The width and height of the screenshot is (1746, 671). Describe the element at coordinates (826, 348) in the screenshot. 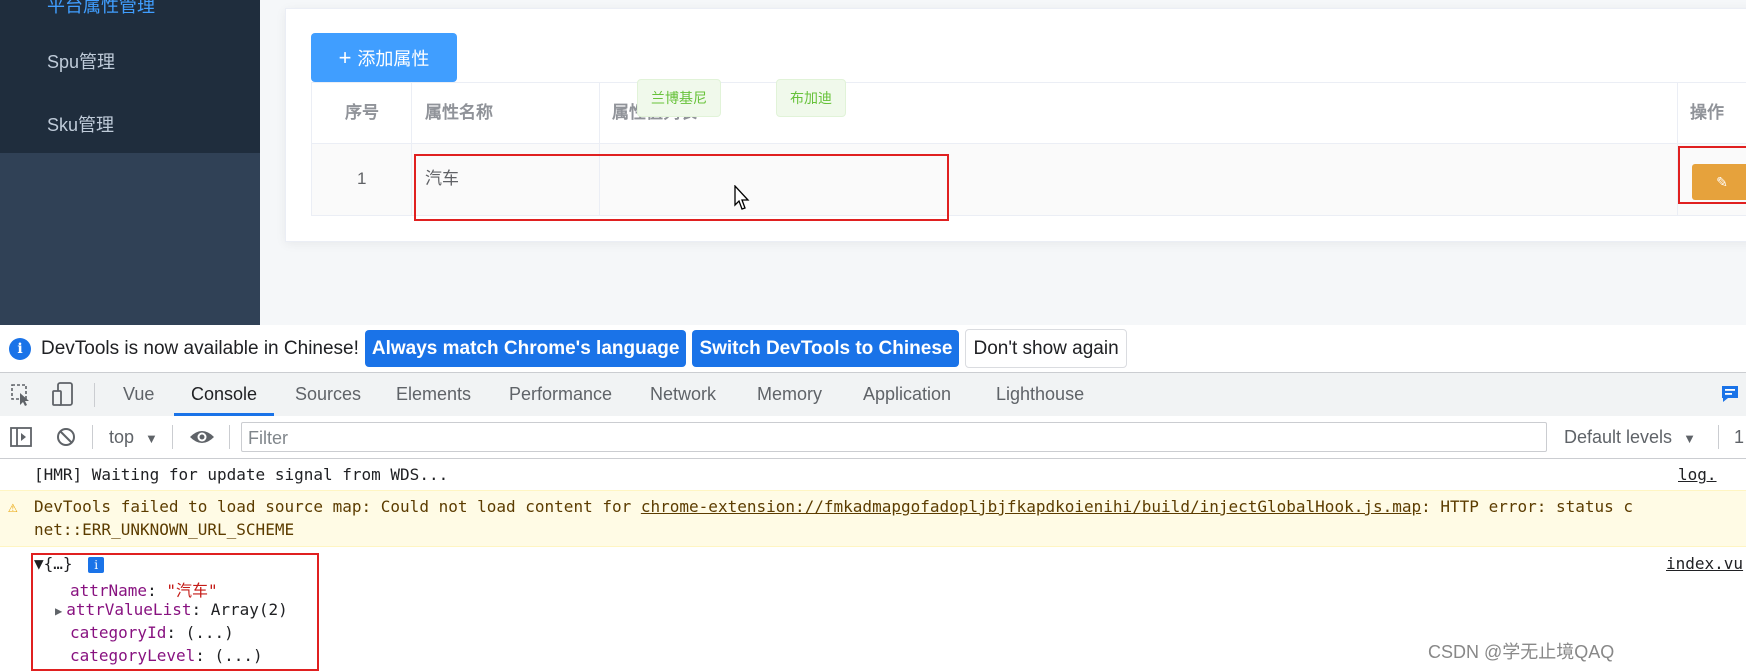

I see `switch-to-chinese-button: Switch DevTools to Chinese` at that location.